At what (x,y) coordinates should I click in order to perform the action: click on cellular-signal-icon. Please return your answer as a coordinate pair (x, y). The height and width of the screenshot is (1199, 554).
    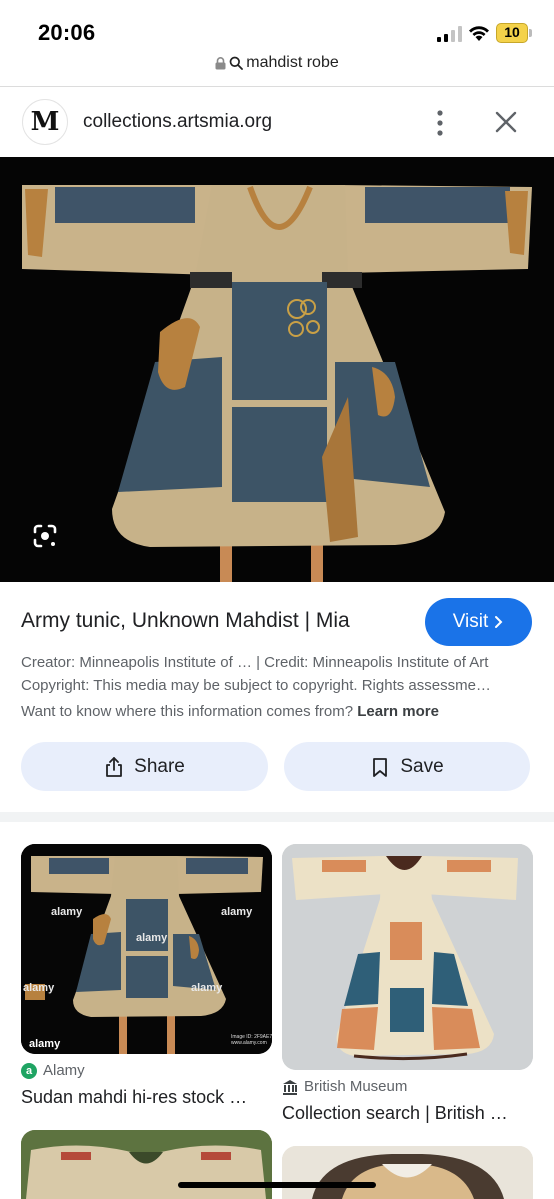
    Looking at the image, I should click on (449, 34).